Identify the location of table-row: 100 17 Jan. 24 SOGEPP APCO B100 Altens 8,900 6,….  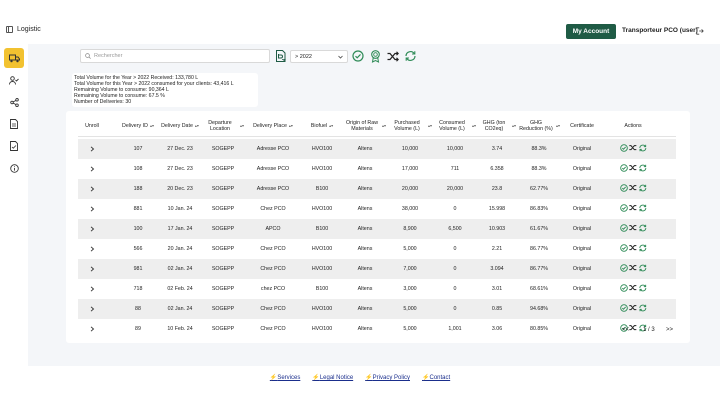
(377, 229).